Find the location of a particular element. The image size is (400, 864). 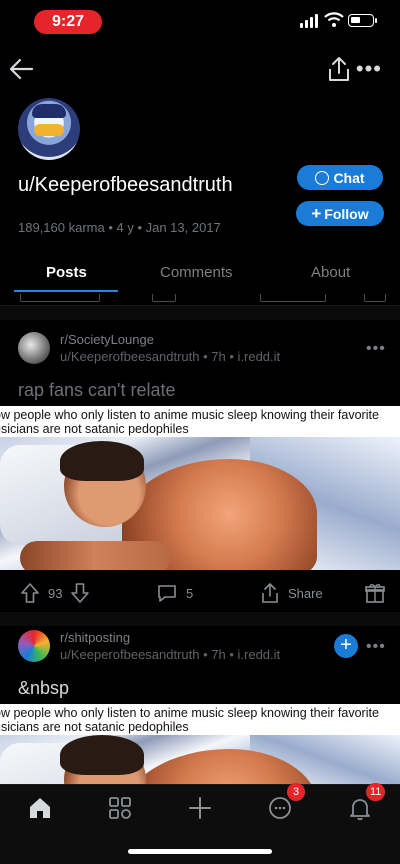

chat-badge: 3 is located at coordinates (296, 792).